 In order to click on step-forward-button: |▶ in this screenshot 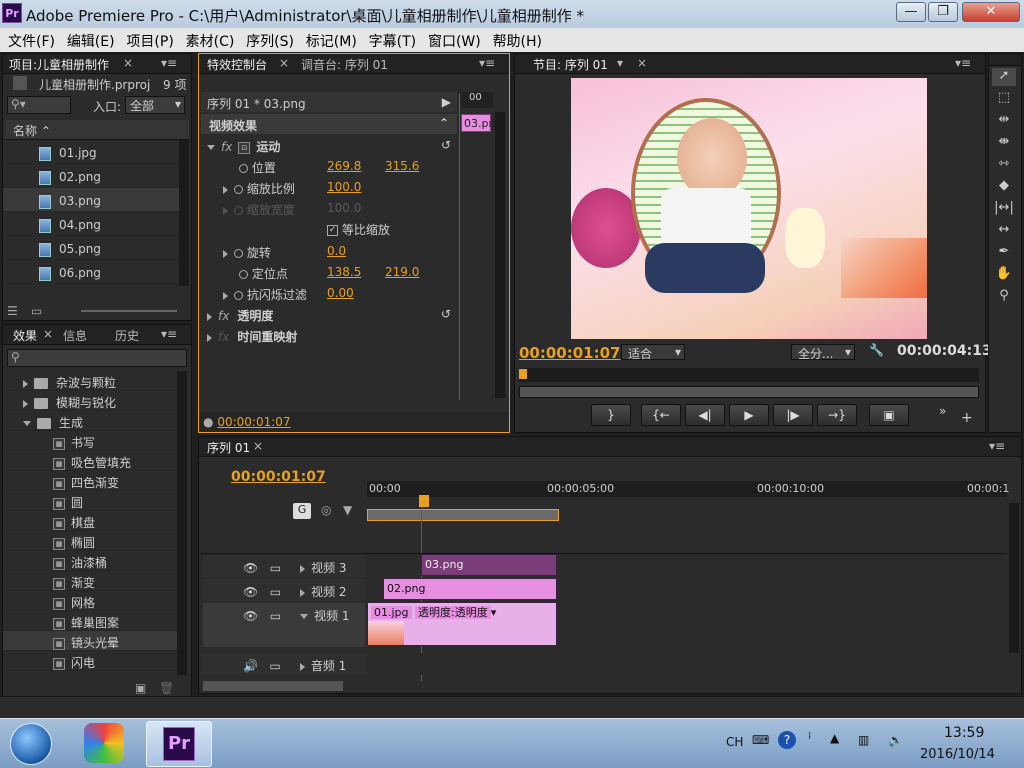, I will do `click(793, 415)`.